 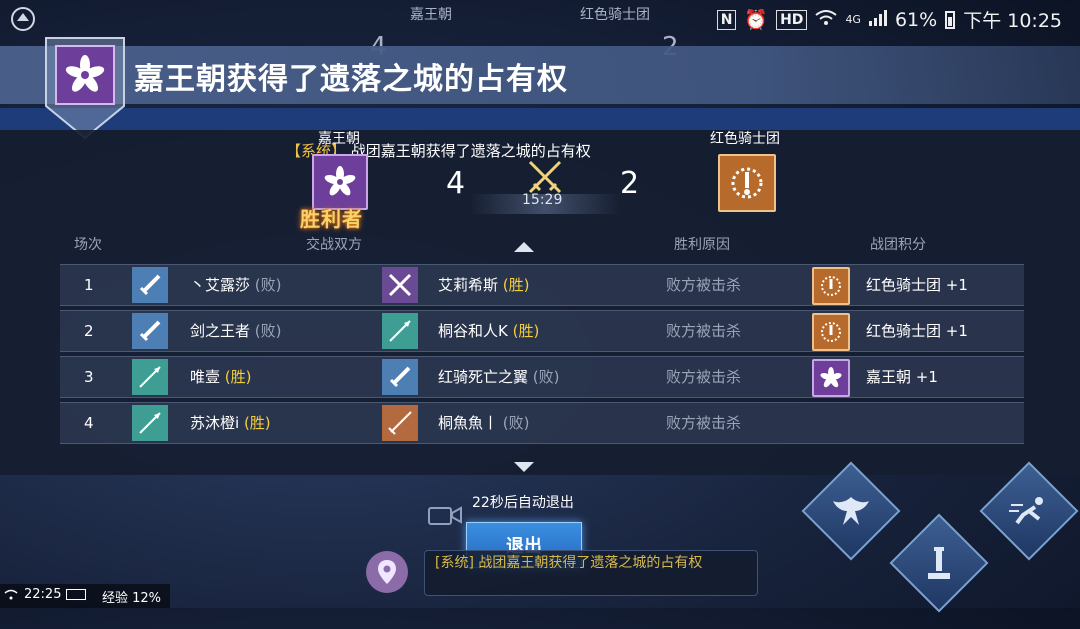 I want to click on game-clock: 22:25, so click(x=43, y=594).